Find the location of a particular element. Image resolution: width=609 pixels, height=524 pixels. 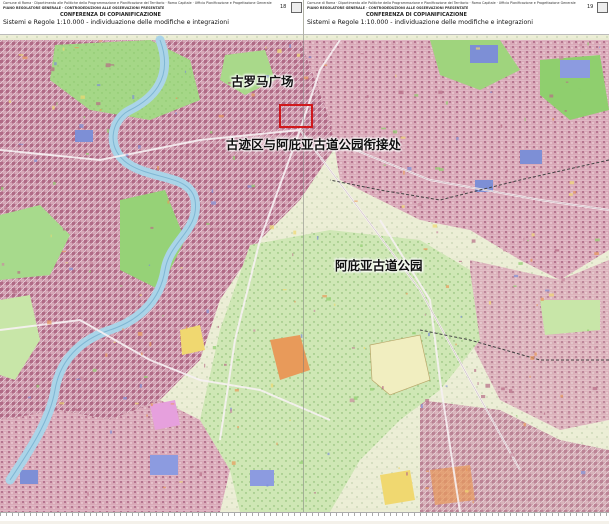

label-junction-area: 古迹区与阿庇亚古道公园衔接处 is located at coordinates (314, 144).